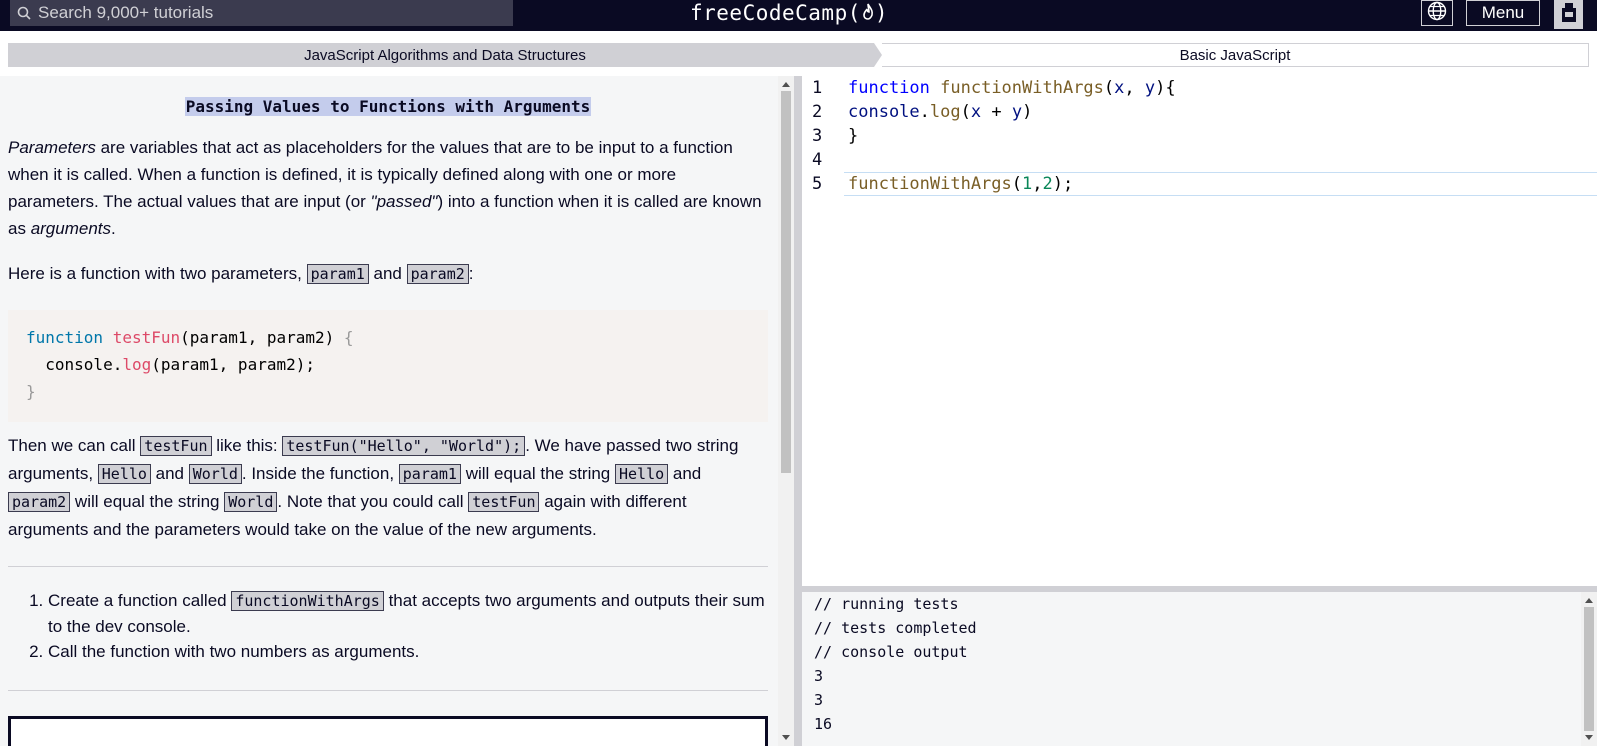 The height and width of the screenshot is (746, 1597). What do you see at coordinates (886, 604) in the screenshot?
I see `console-line: // running tests` at bounding box center [886, 604].